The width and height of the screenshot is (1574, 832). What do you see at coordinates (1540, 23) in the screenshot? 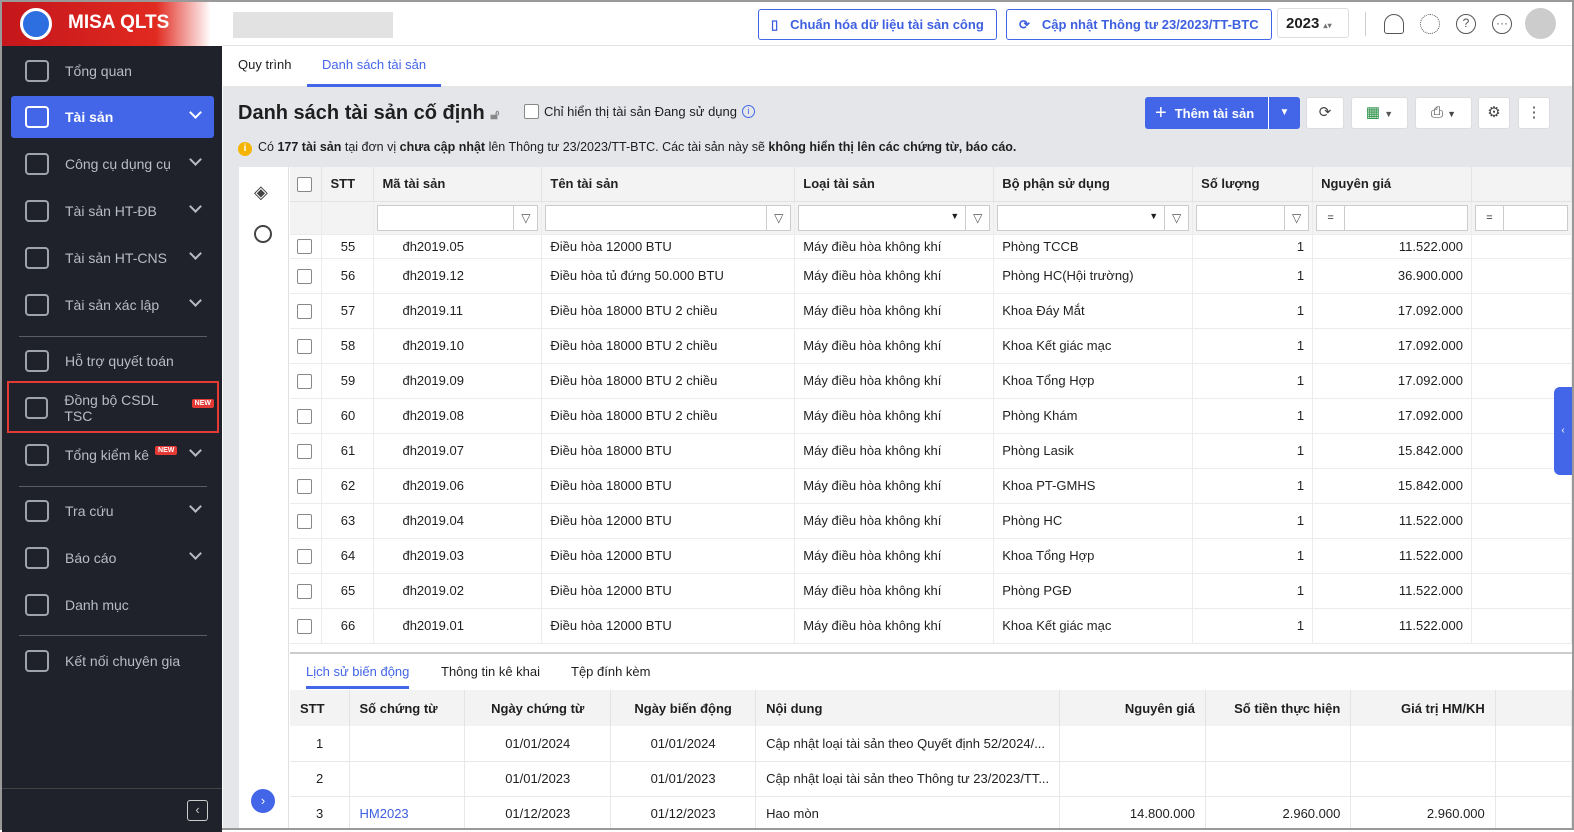
I see `avatar` at bounding box center [1540, 23].